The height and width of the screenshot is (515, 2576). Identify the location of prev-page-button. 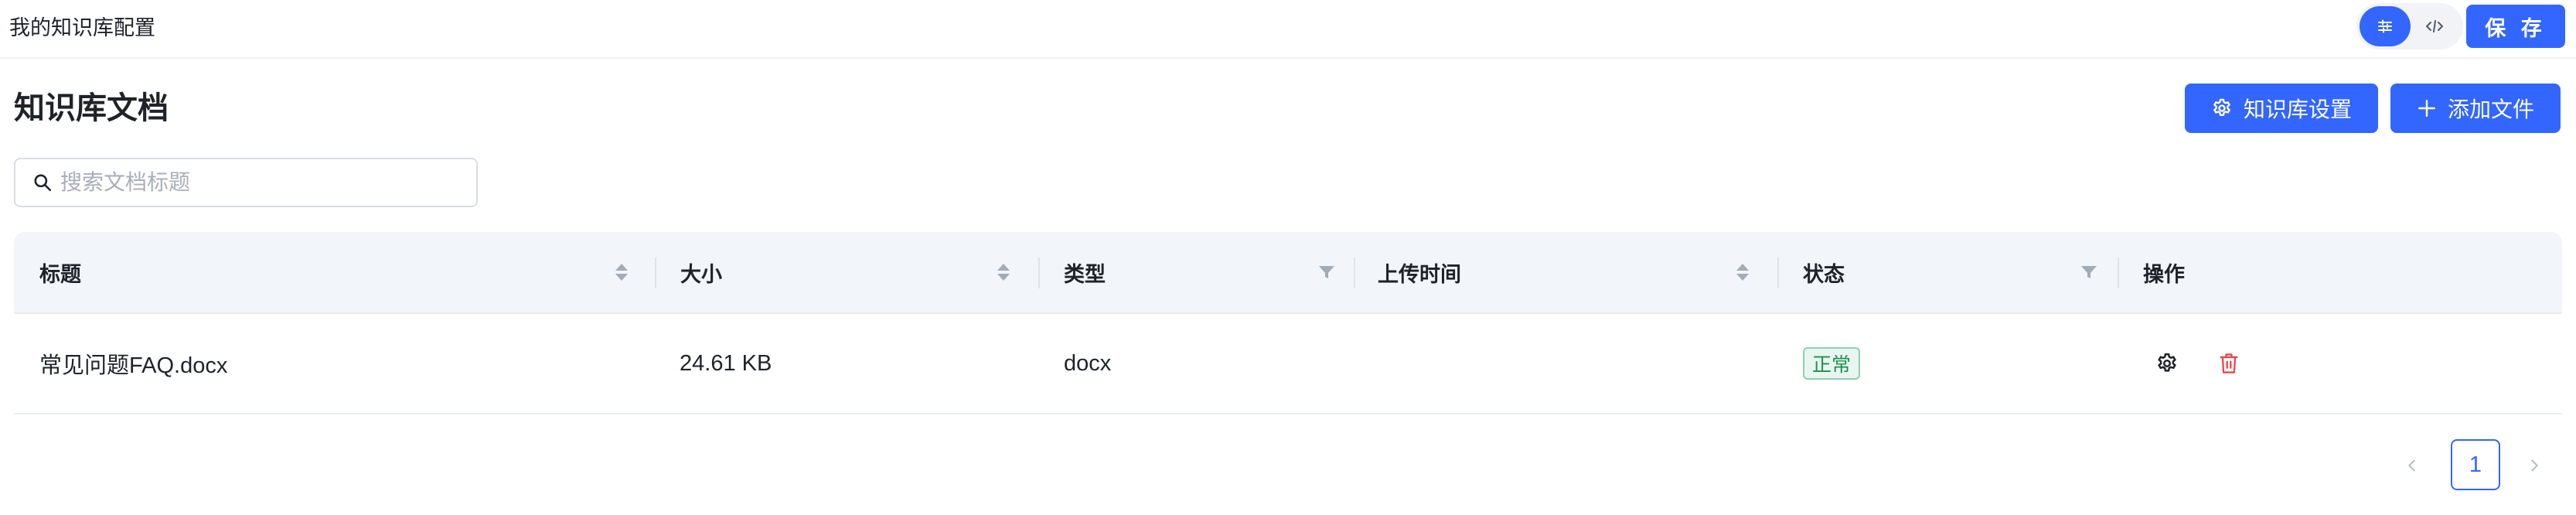
(2412, 465).